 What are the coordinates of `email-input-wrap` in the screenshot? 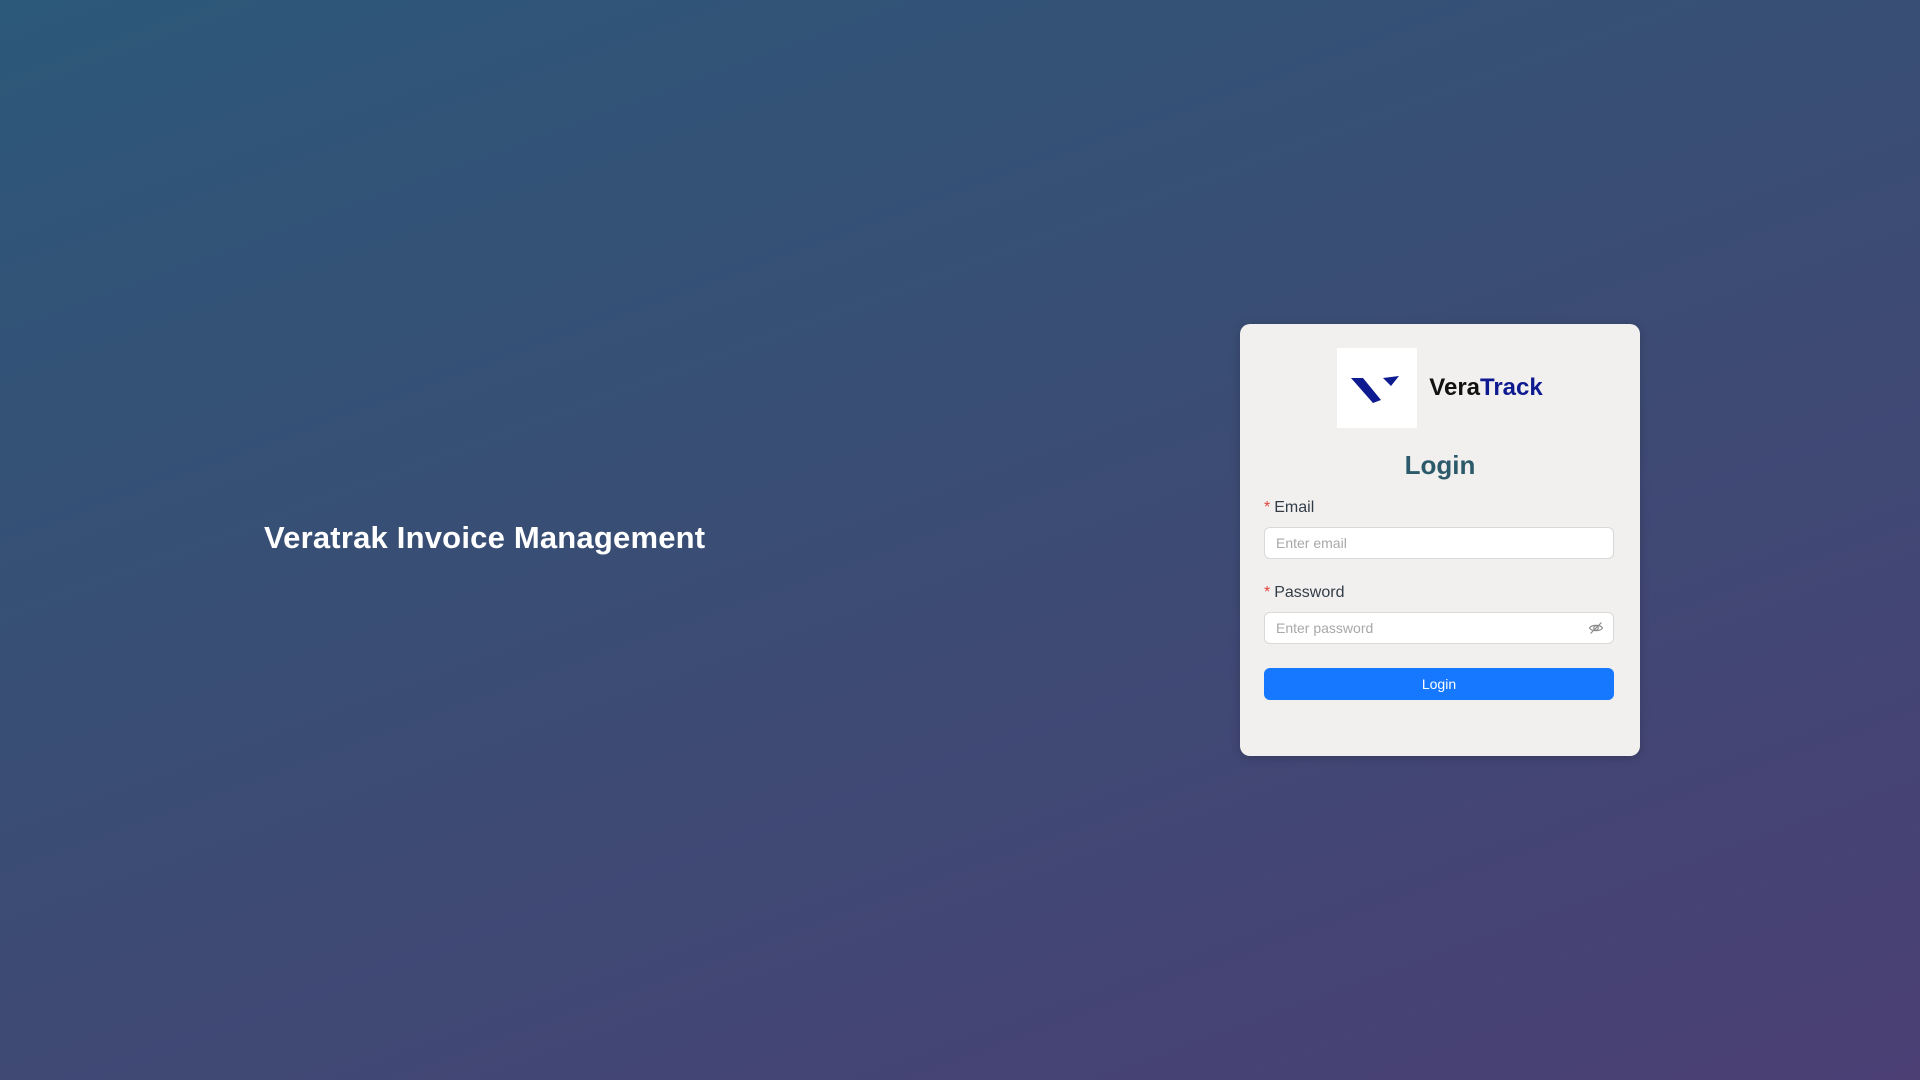 It's located at (1439, 543).